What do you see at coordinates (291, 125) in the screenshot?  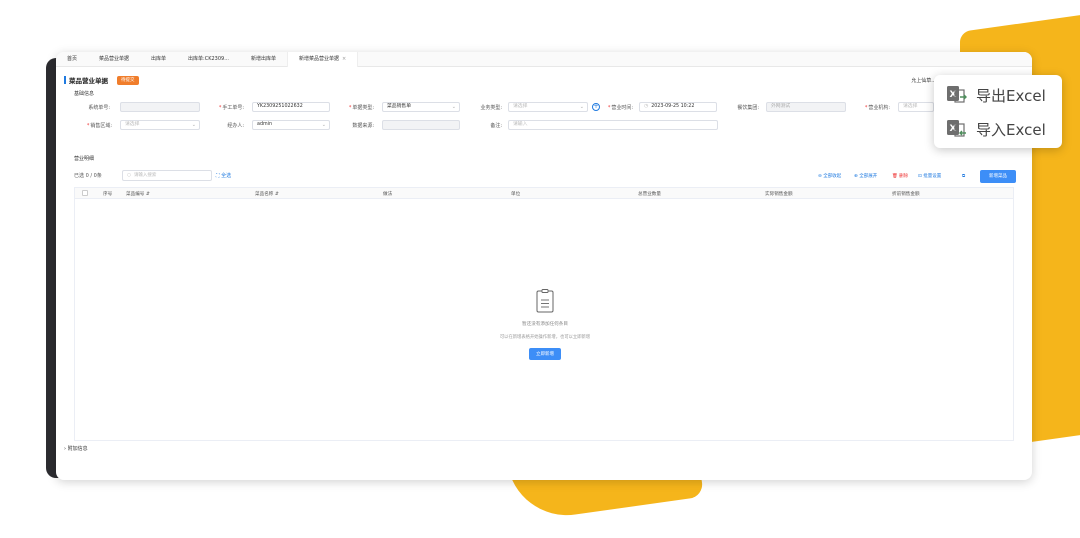 I see `handler-select: admin ⌄` at bounding box center [291, 125].